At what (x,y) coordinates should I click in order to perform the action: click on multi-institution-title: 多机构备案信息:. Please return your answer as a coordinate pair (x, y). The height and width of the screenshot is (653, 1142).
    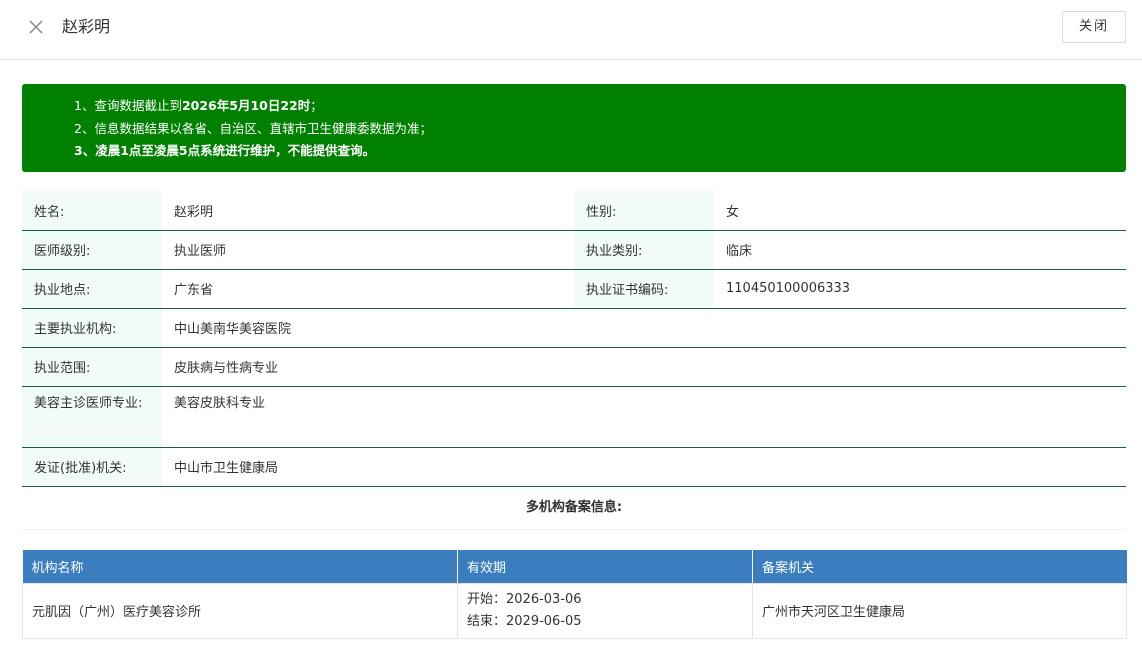
    Looking at the image, I should click on (574, 509).